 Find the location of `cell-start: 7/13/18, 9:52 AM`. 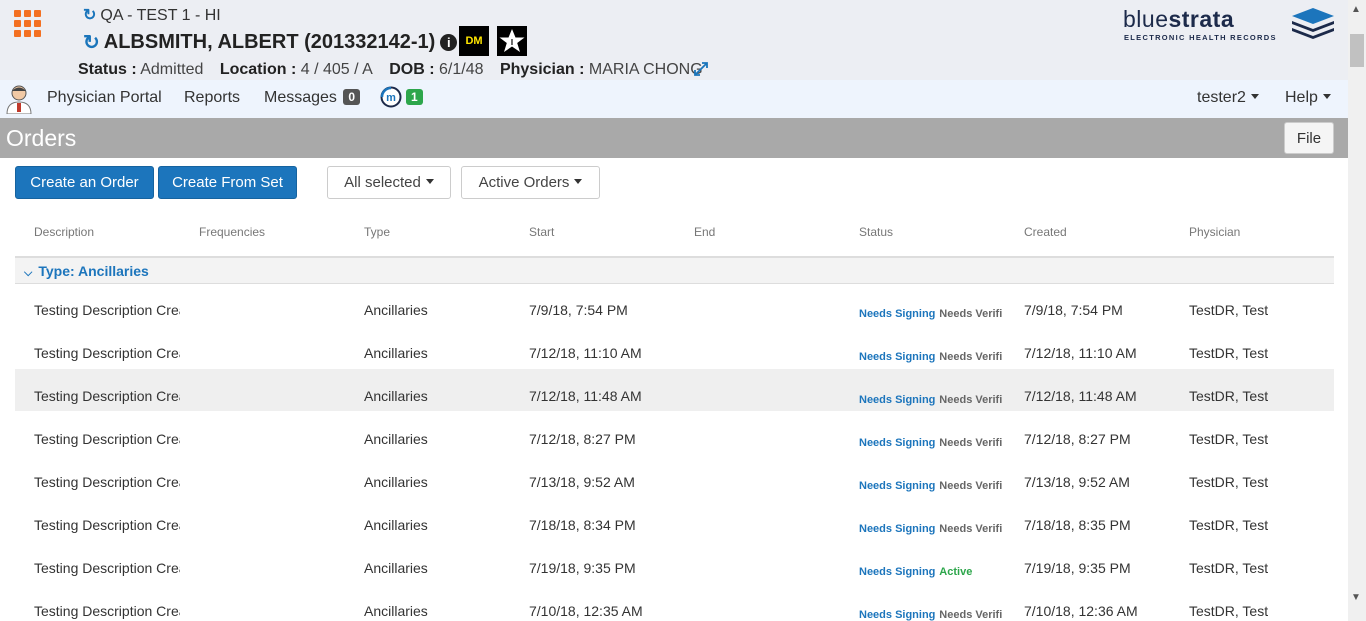

cell-start: 7/13/18, 9:52 AM is located at coordinates (582, 482).